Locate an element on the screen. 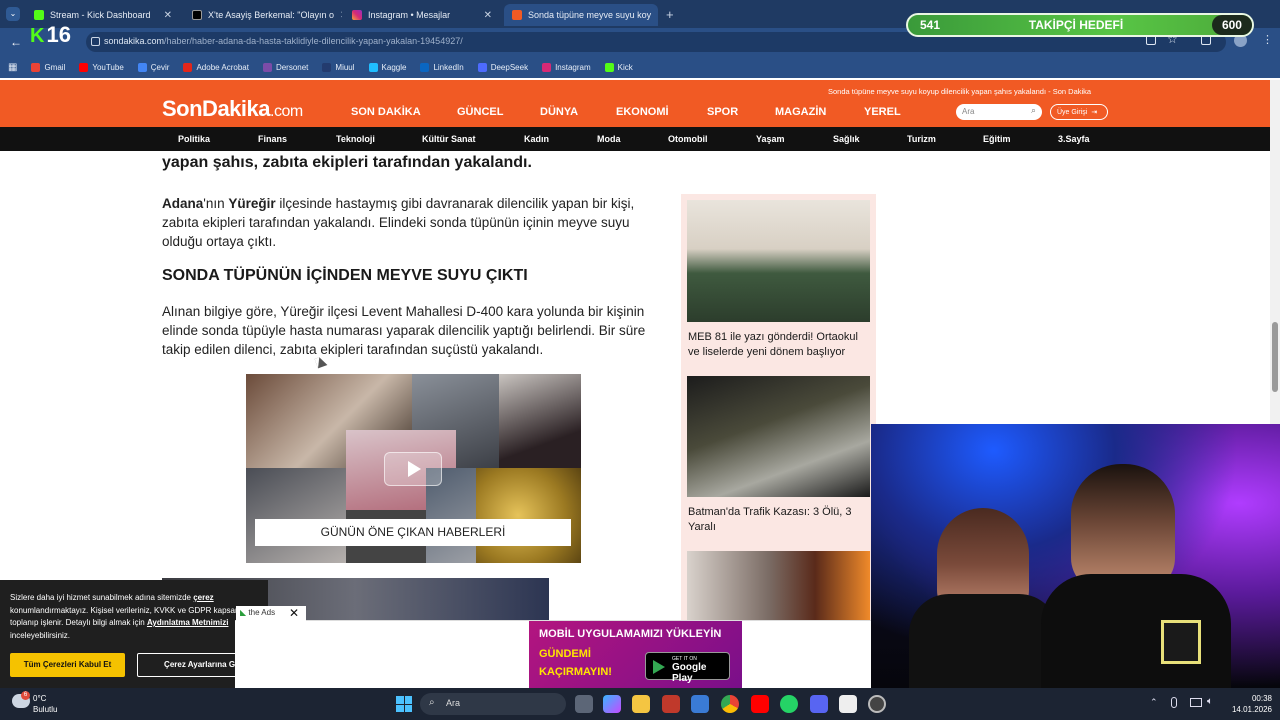 Image resolution: width=1280 pixels, height=720 pixels. nav-guncel: GÜNCEL is located at coordinates (480, 112).